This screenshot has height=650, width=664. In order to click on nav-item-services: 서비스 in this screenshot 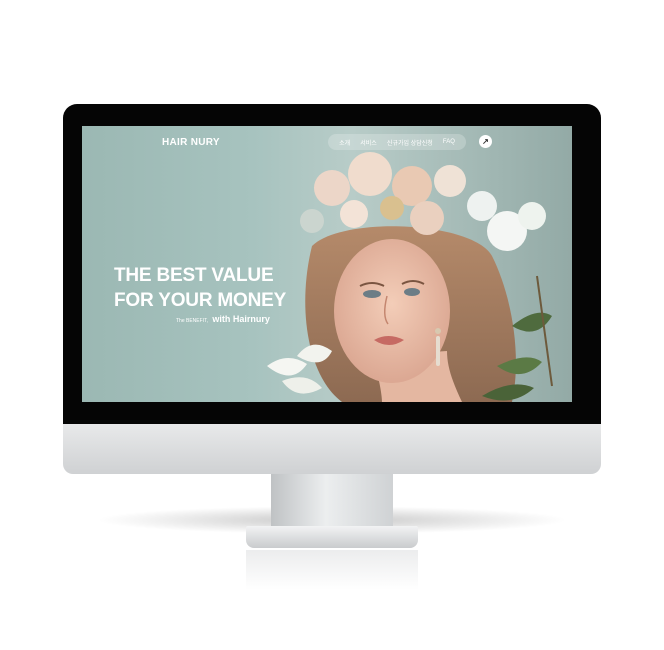, I will do `click(368, 142)`.